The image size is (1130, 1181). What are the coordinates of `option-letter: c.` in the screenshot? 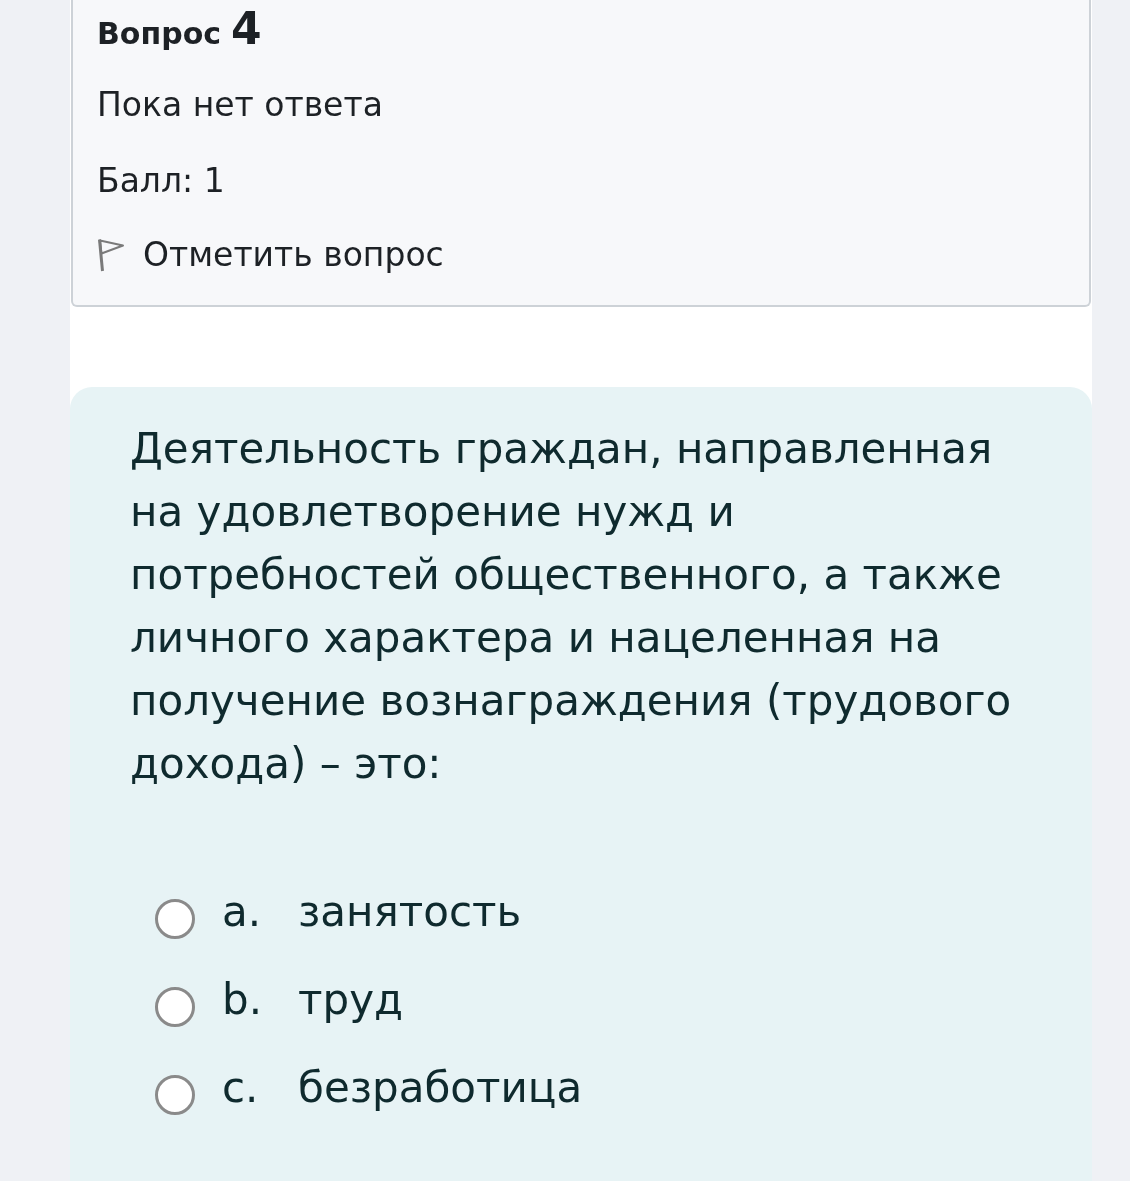 It's located at (241, 1088).